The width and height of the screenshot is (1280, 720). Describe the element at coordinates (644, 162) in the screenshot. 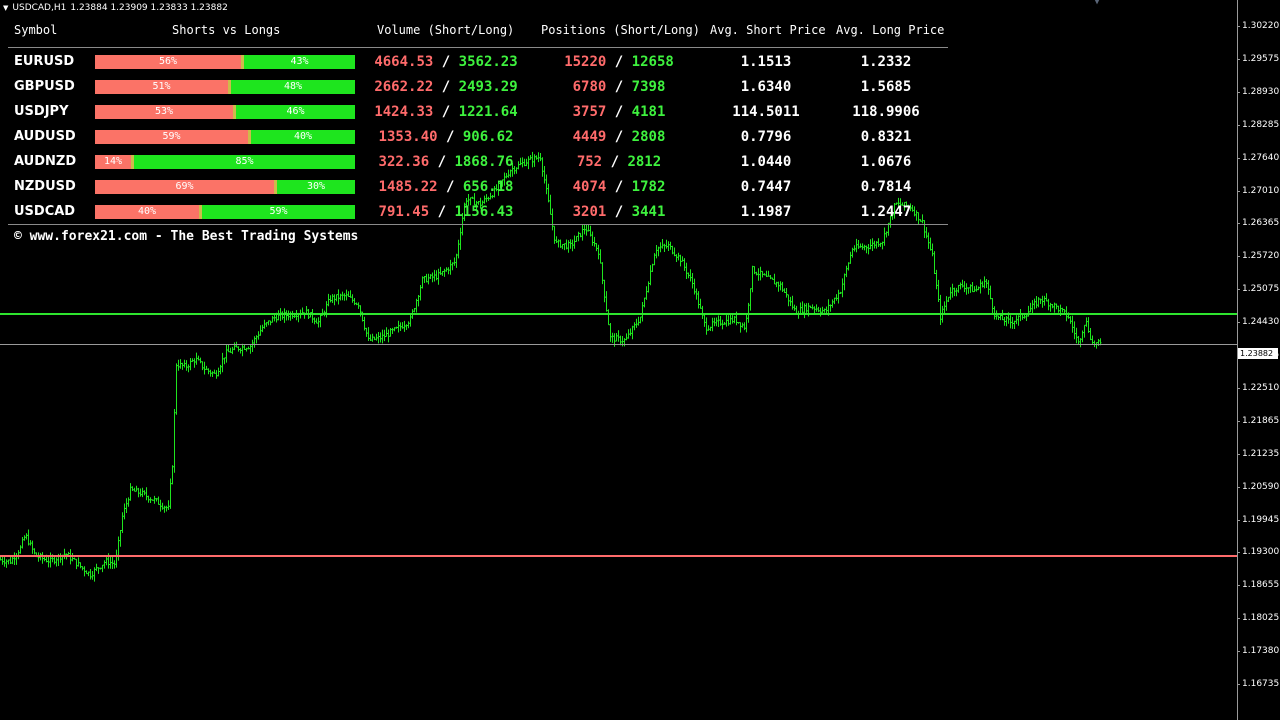

I see `positions-long: 2812` at that location.